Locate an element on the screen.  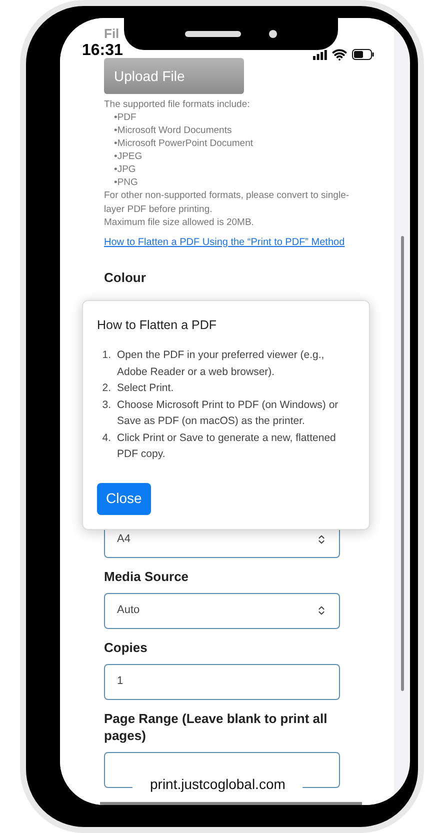
format-item: •JPG is located at coordinates (125, 169).